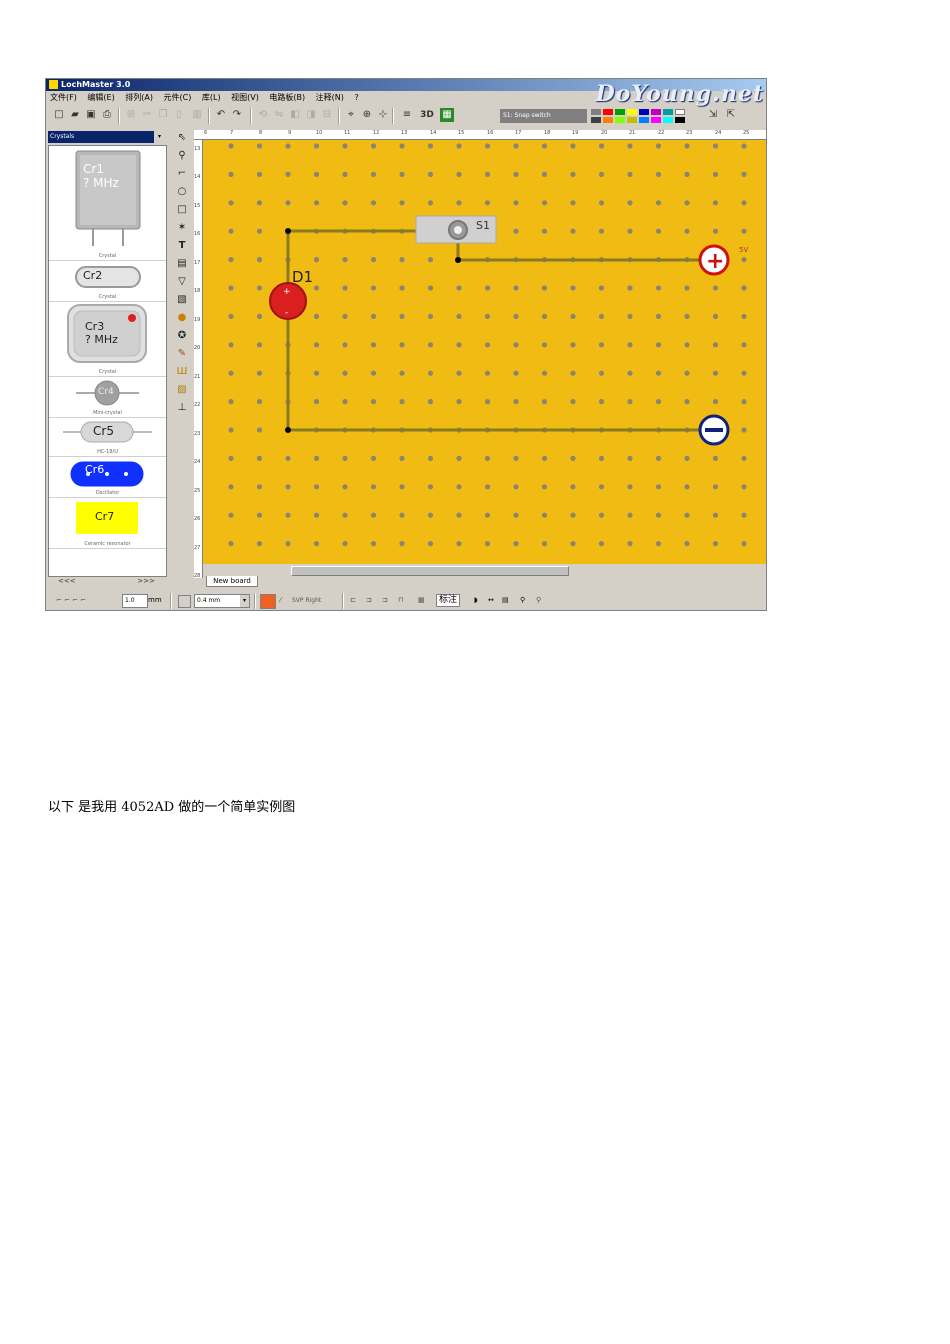 The width and height of the screenshot is (950, 1344). I want to click on probe-icon: ⊹, so click(383, 115).